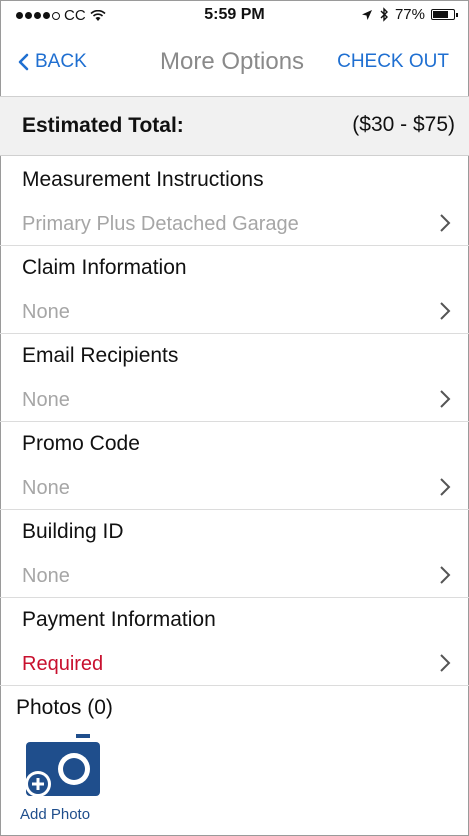  What do you see at coordinates (444, 14) in the screenshot?
I see `battery-icon` at bounding box center [444, 14].